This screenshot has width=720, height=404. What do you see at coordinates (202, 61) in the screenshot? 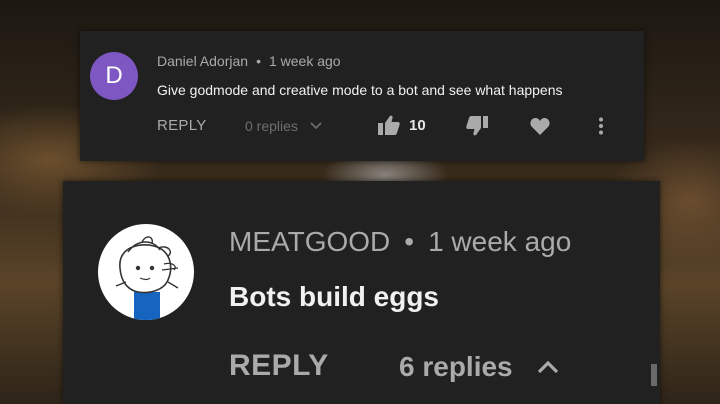
I see `author-name: Daniel Adorjan` at bounding box center [202, 61].